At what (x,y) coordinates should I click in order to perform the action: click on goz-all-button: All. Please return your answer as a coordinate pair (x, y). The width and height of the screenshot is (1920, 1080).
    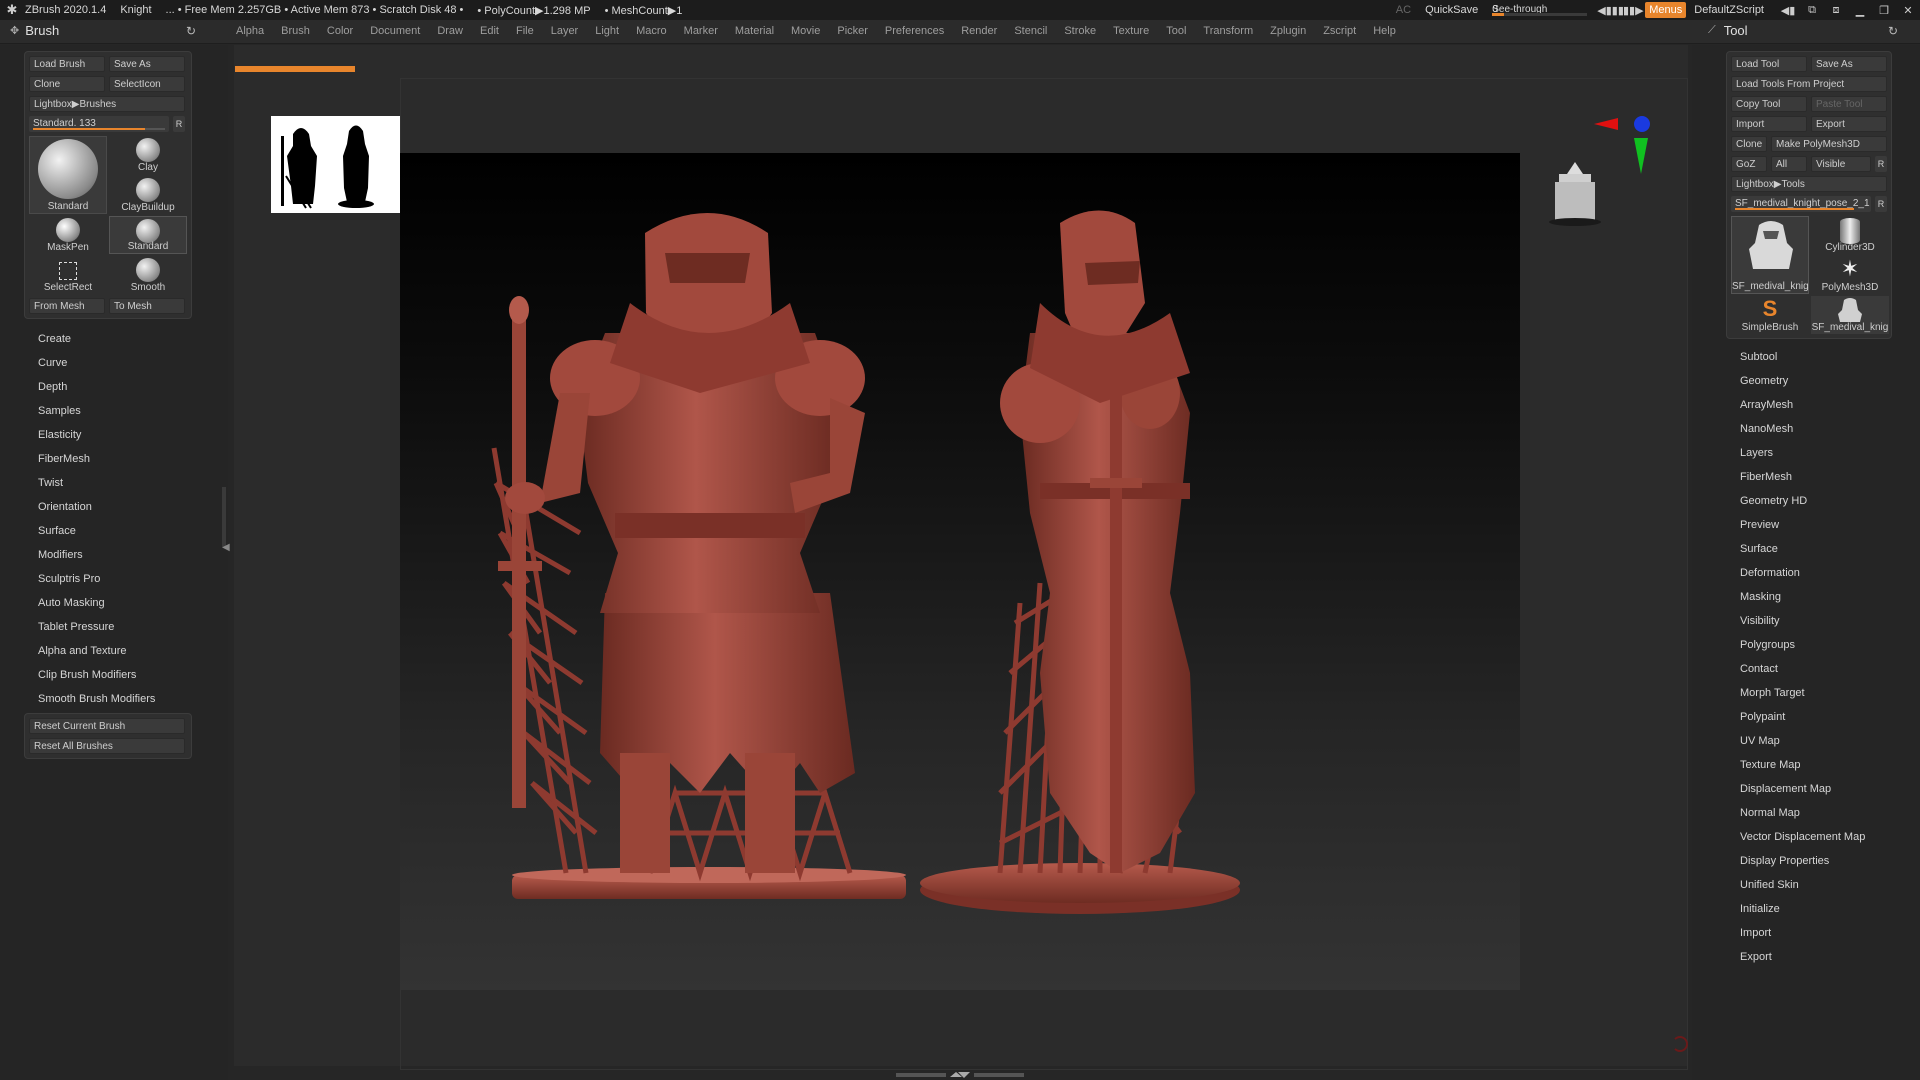
    Looking at the image, I should click on (1789, 164).